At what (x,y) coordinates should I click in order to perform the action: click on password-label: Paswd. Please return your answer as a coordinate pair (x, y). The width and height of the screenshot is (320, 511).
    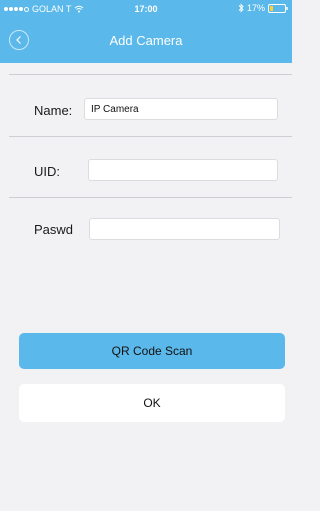
    Looking at the image, I should click on (54, 229).